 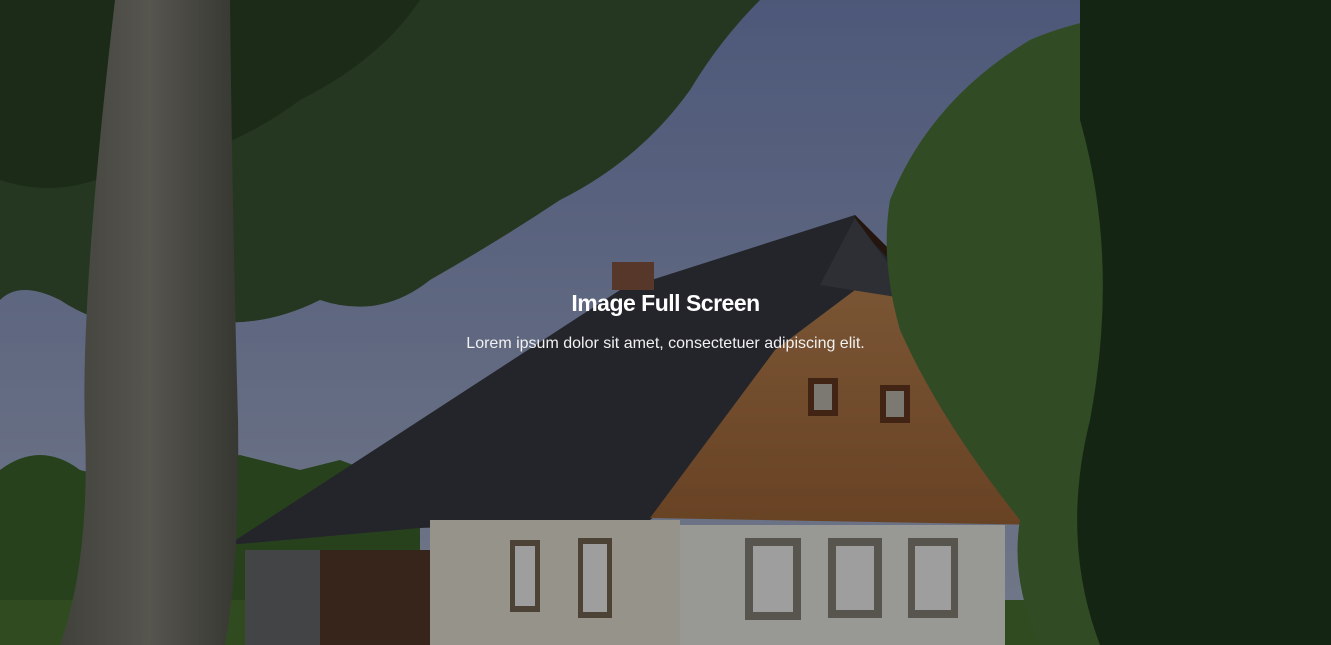 I want to click on hero-title: Image Full Screen, so click(x=665, y=303).